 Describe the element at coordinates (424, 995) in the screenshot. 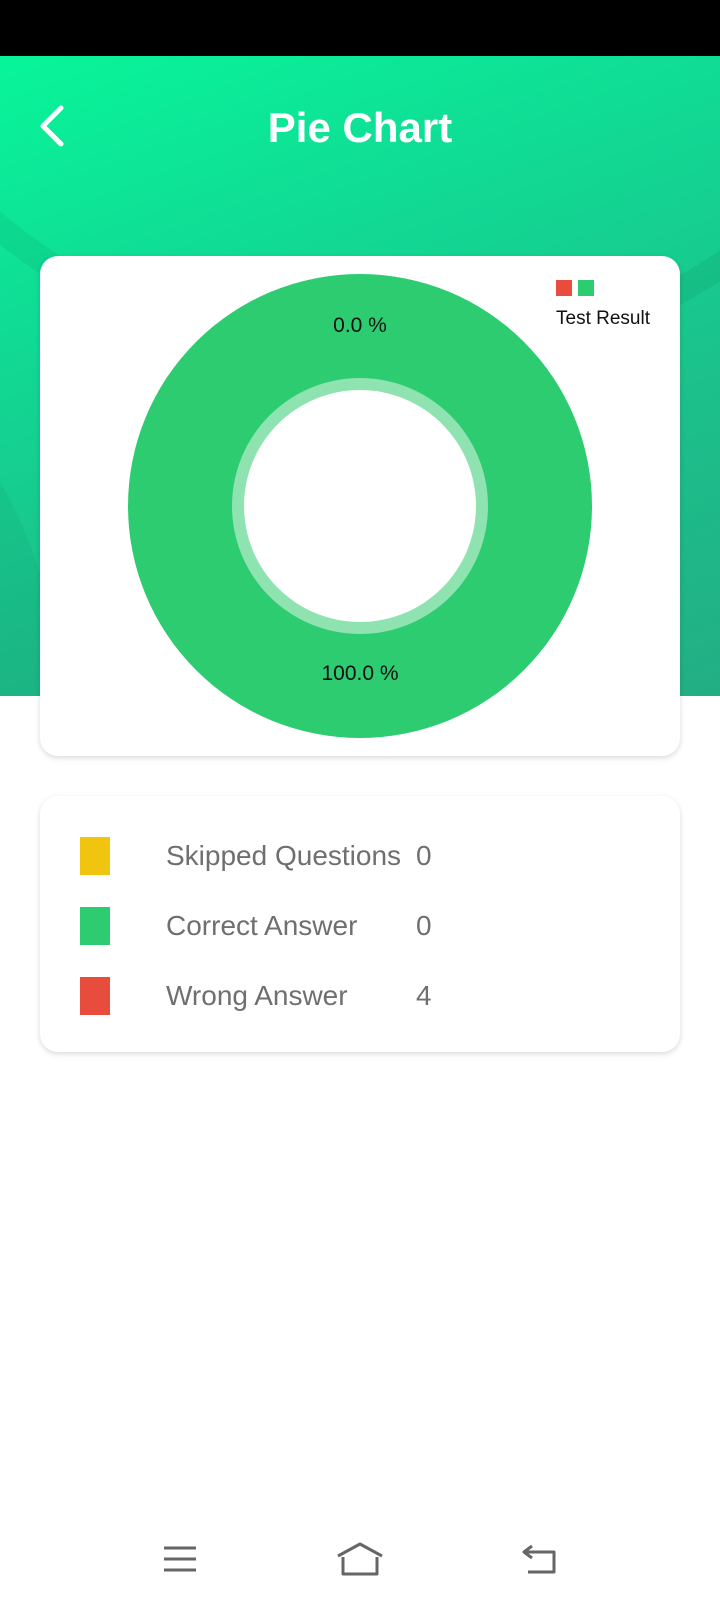

I see `stat-value: 4` at that location.